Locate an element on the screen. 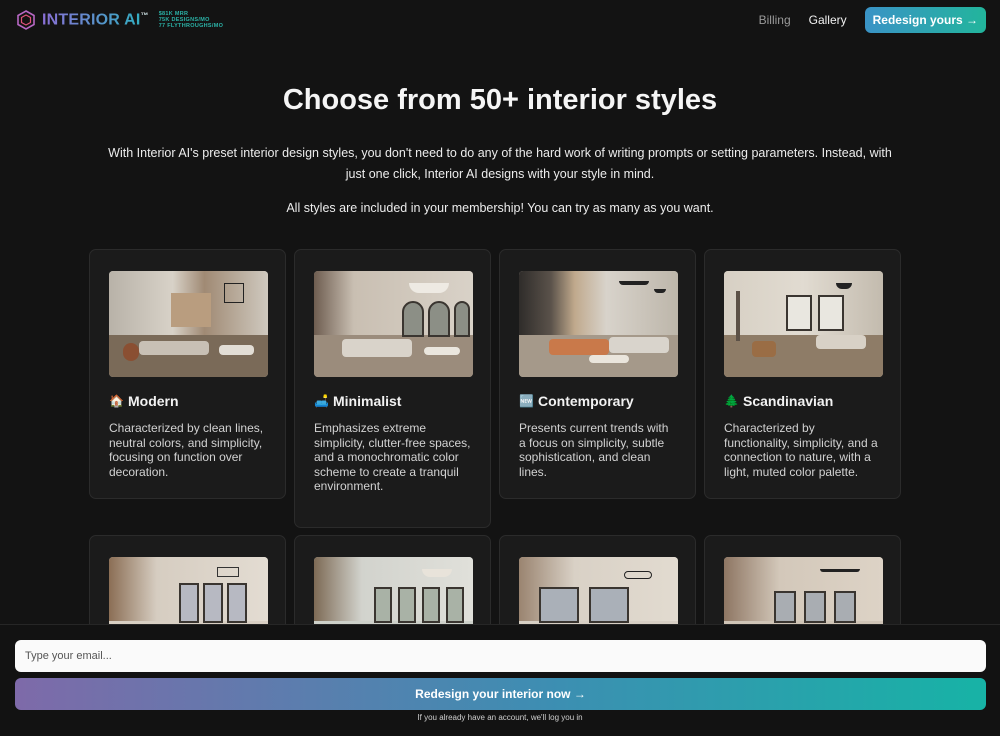  style-image-contemporary is located at coordinates (598, 324).